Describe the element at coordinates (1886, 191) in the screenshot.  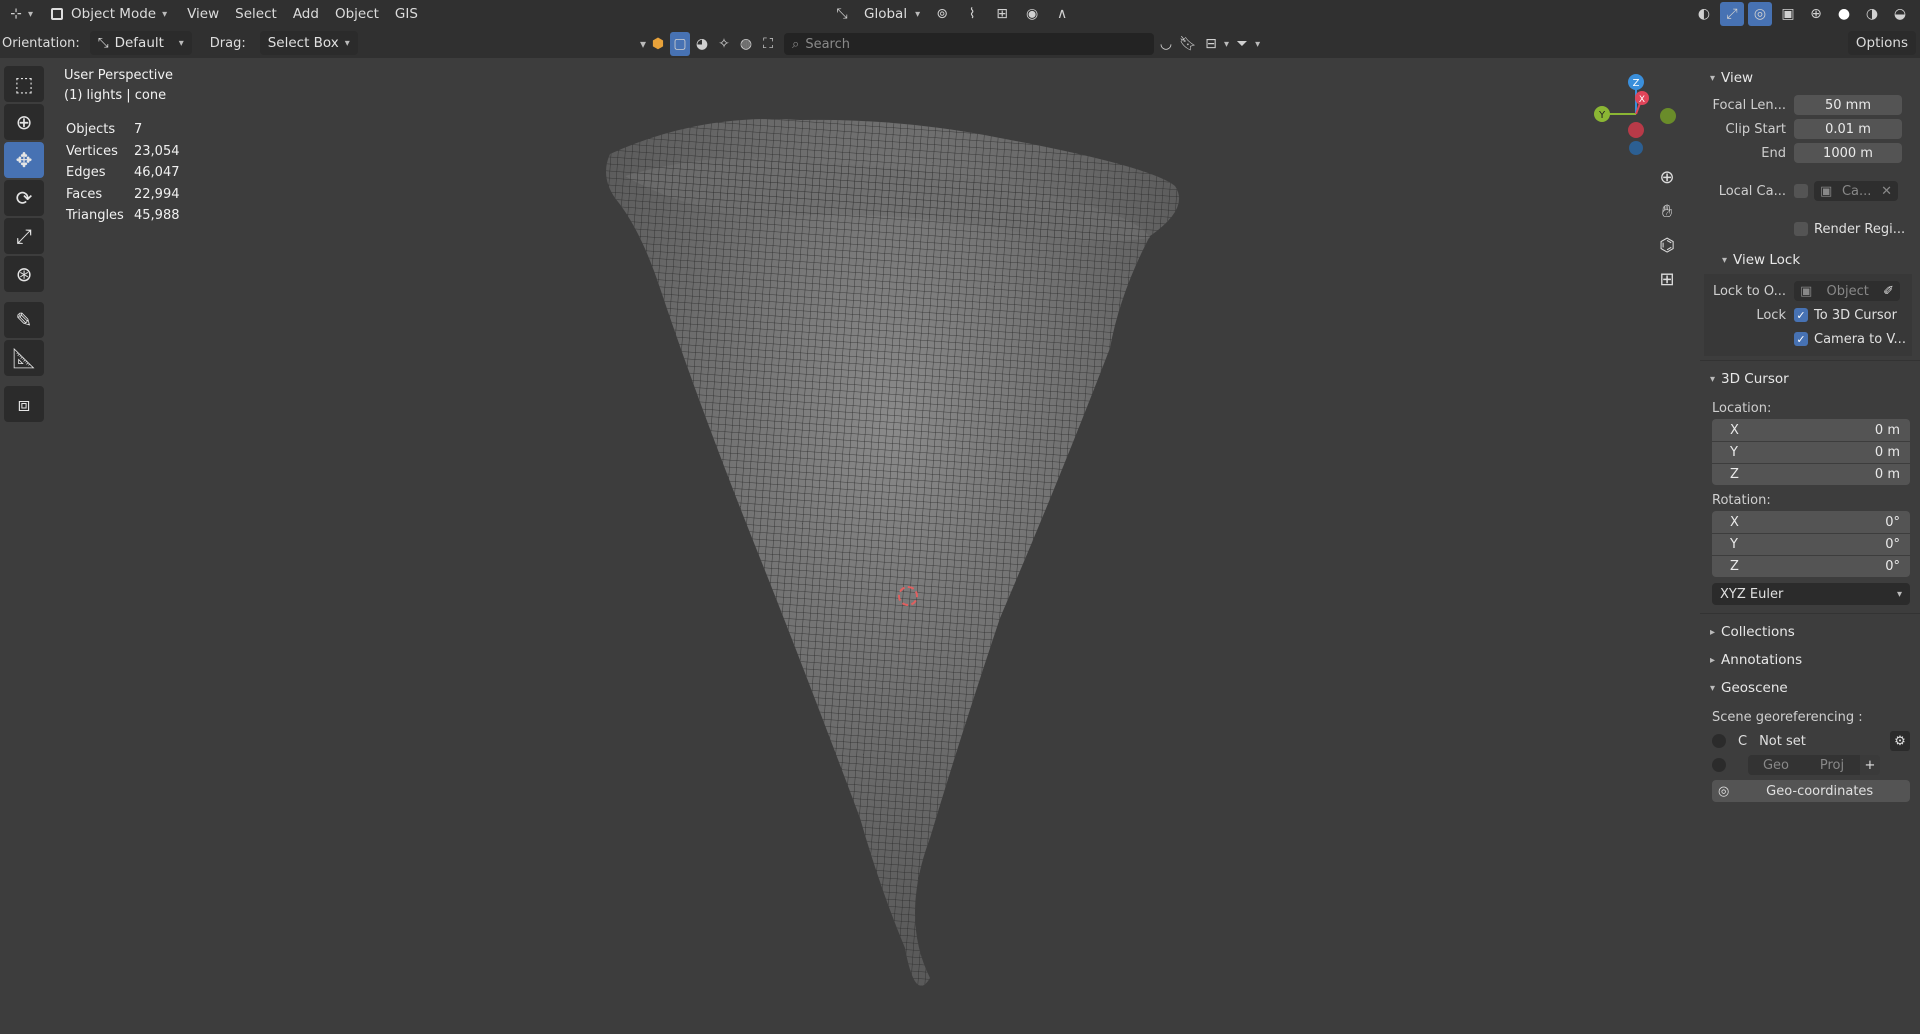
I see `close-icon: ✕` at that location.